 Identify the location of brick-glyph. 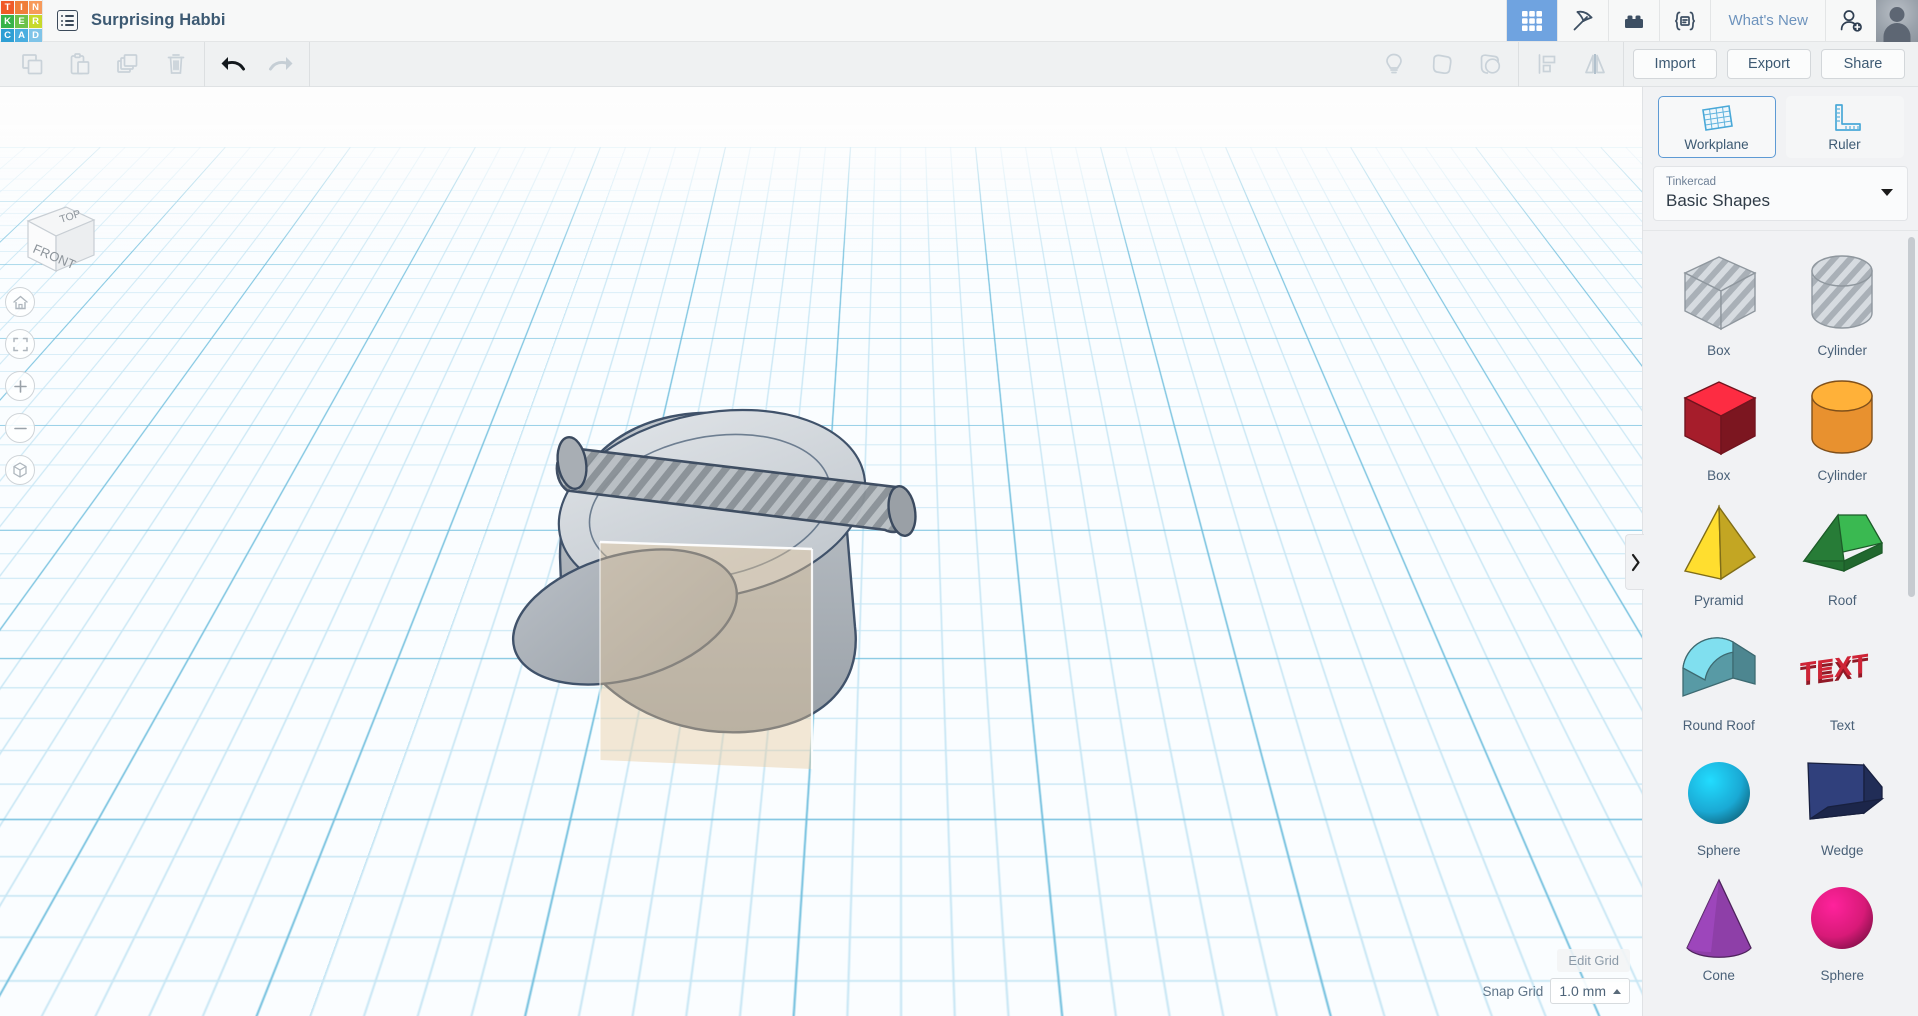
(1634, 21).